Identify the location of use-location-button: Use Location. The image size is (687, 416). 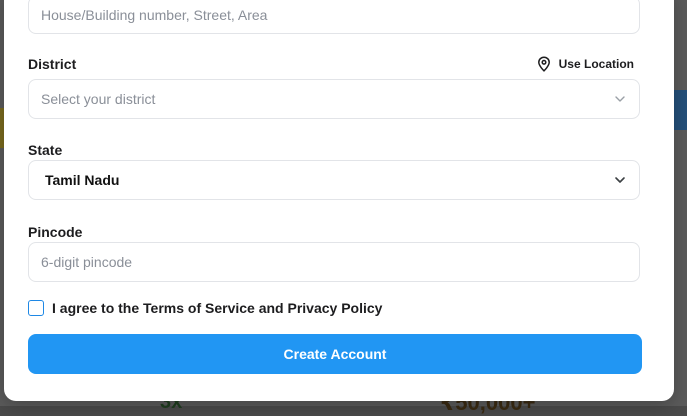
(585, 64).